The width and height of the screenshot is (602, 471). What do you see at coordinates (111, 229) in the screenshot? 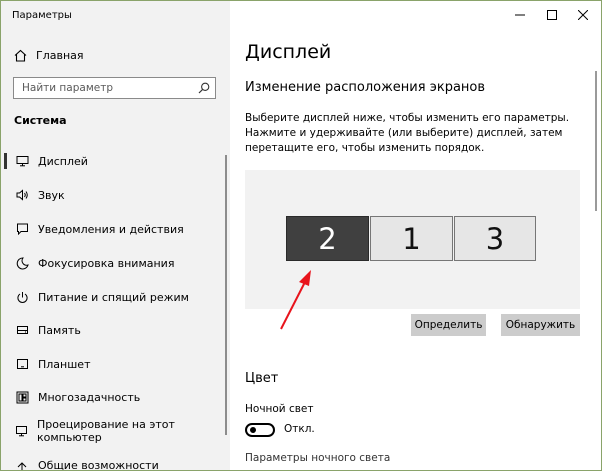
I see `sidebar-item-label: Уведомления и действия` at bounding box center [111, 229].